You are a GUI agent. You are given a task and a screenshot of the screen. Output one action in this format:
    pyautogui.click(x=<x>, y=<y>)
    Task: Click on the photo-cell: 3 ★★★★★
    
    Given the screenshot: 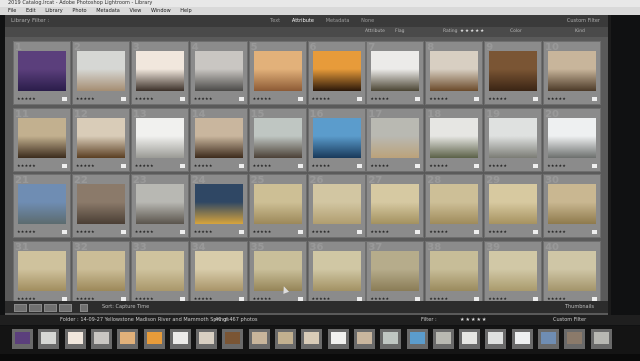 What is the action you would take?
    pyautogui.click(x=159, y=73)
    